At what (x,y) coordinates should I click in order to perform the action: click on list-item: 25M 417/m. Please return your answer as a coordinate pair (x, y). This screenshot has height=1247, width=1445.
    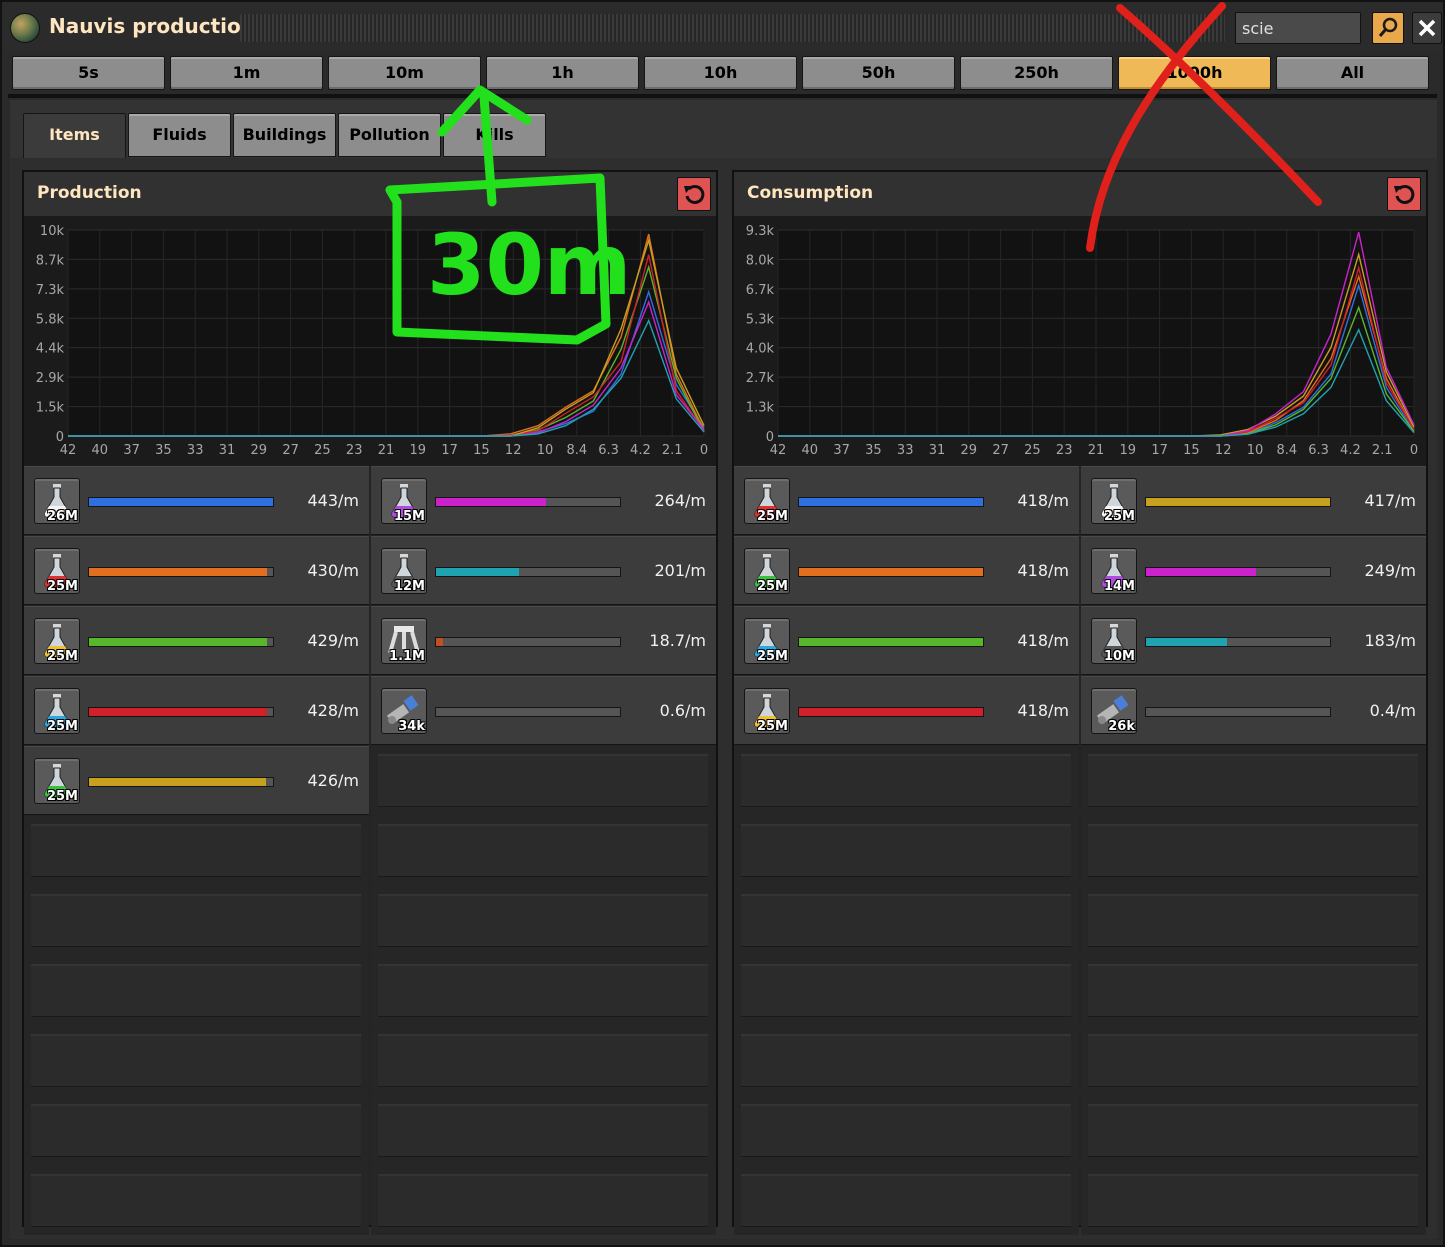
    Looking at the image, I should click on (1253, 500).